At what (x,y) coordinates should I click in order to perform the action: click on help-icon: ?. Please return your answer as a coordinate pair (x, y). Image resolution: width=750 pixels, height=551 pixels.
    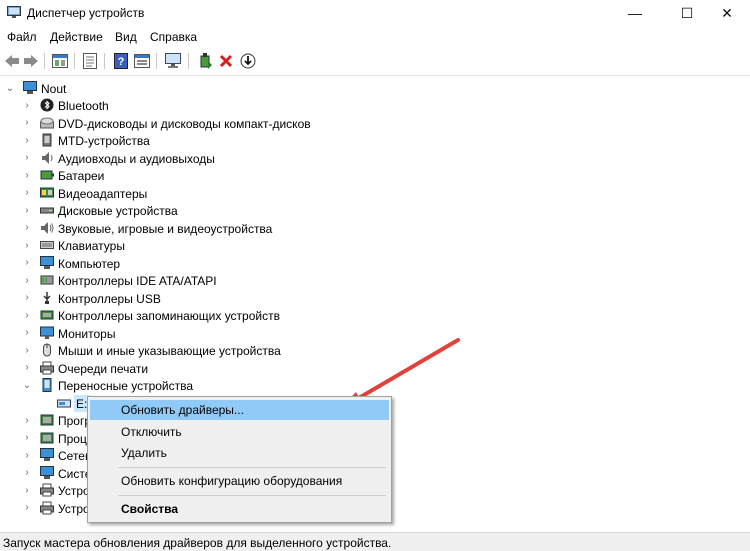
    Looking at the image, I should click on (121, 61).